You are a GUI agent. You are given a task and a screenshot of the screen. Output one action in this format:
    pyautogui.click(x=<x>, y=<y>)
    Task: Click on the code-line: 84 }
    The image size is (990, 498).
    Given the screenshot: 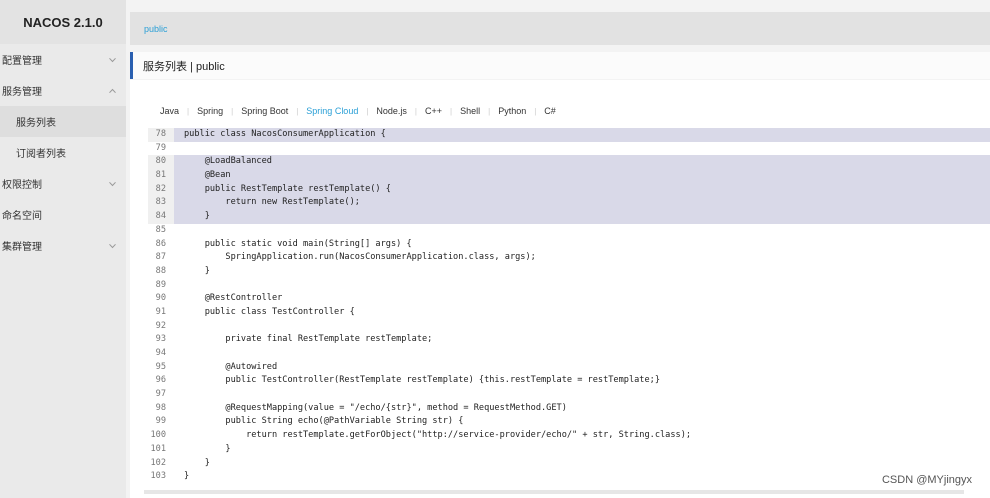 What is the action you would take?
    pyautogui.click(x=569, y=217)
    